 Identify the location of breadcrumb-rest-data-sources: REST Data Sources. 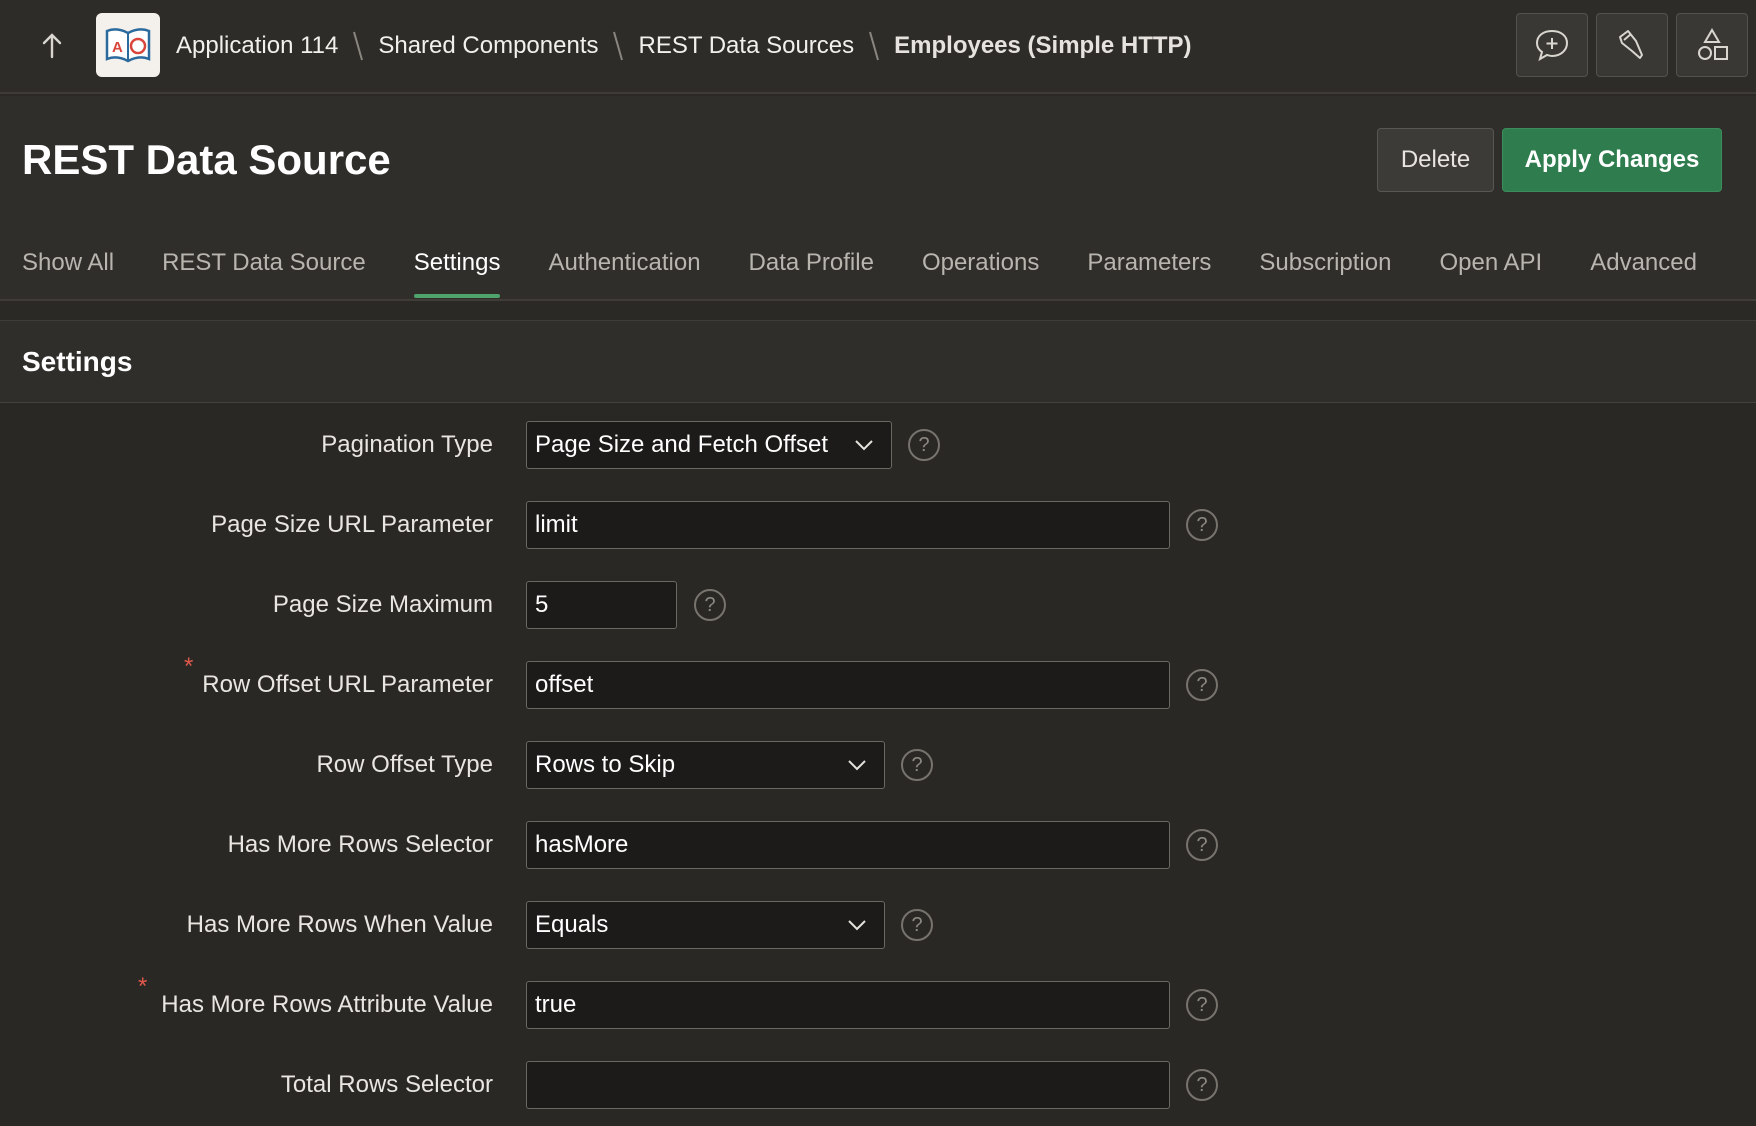
(746, 46).